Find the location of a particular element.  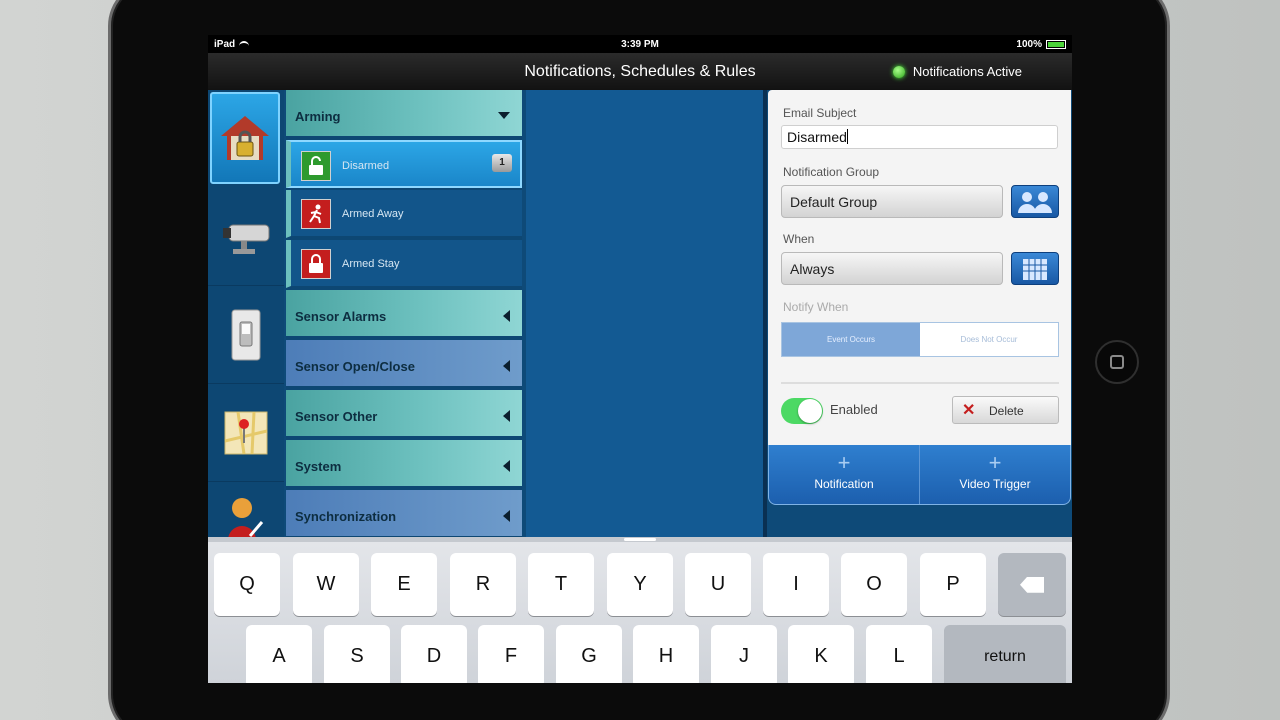

home-square-icon is located at coordinates (1117, 362).